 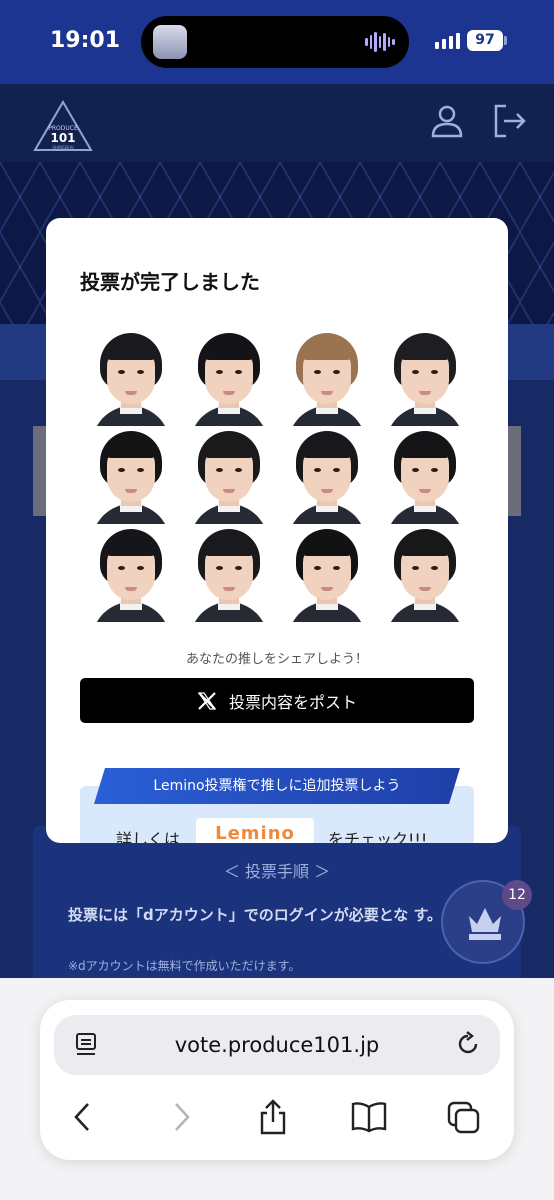 I want to click on lemino-promo-text-end: をチェック!!!, so click(x=378, y=836).